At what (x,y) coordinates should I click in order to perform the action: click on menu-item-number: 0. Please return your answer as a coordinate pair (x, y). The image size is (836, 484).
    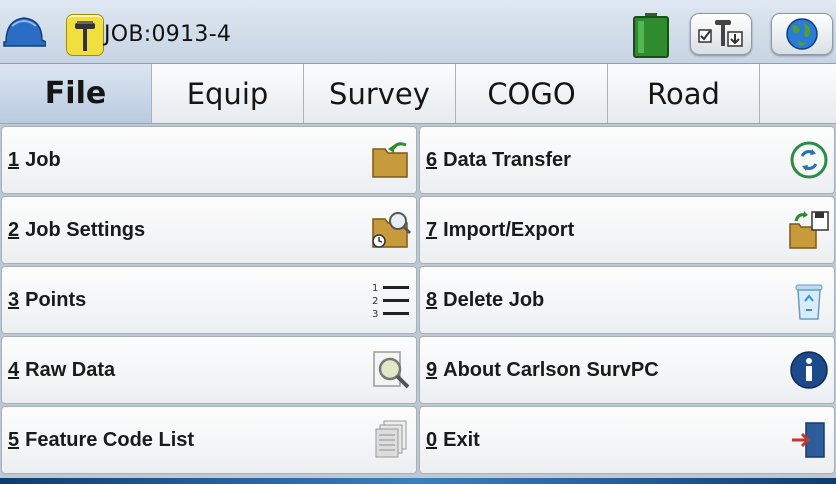
    Looking at the image, I should click on (432, 440).